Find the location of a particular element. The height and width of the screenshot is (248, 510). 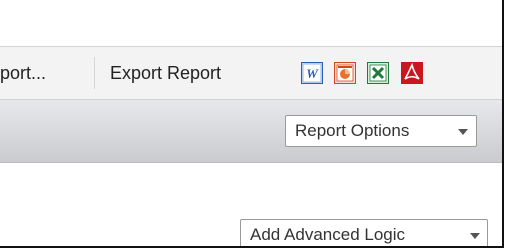

pdf-icon is located at coordinates (412, 73).